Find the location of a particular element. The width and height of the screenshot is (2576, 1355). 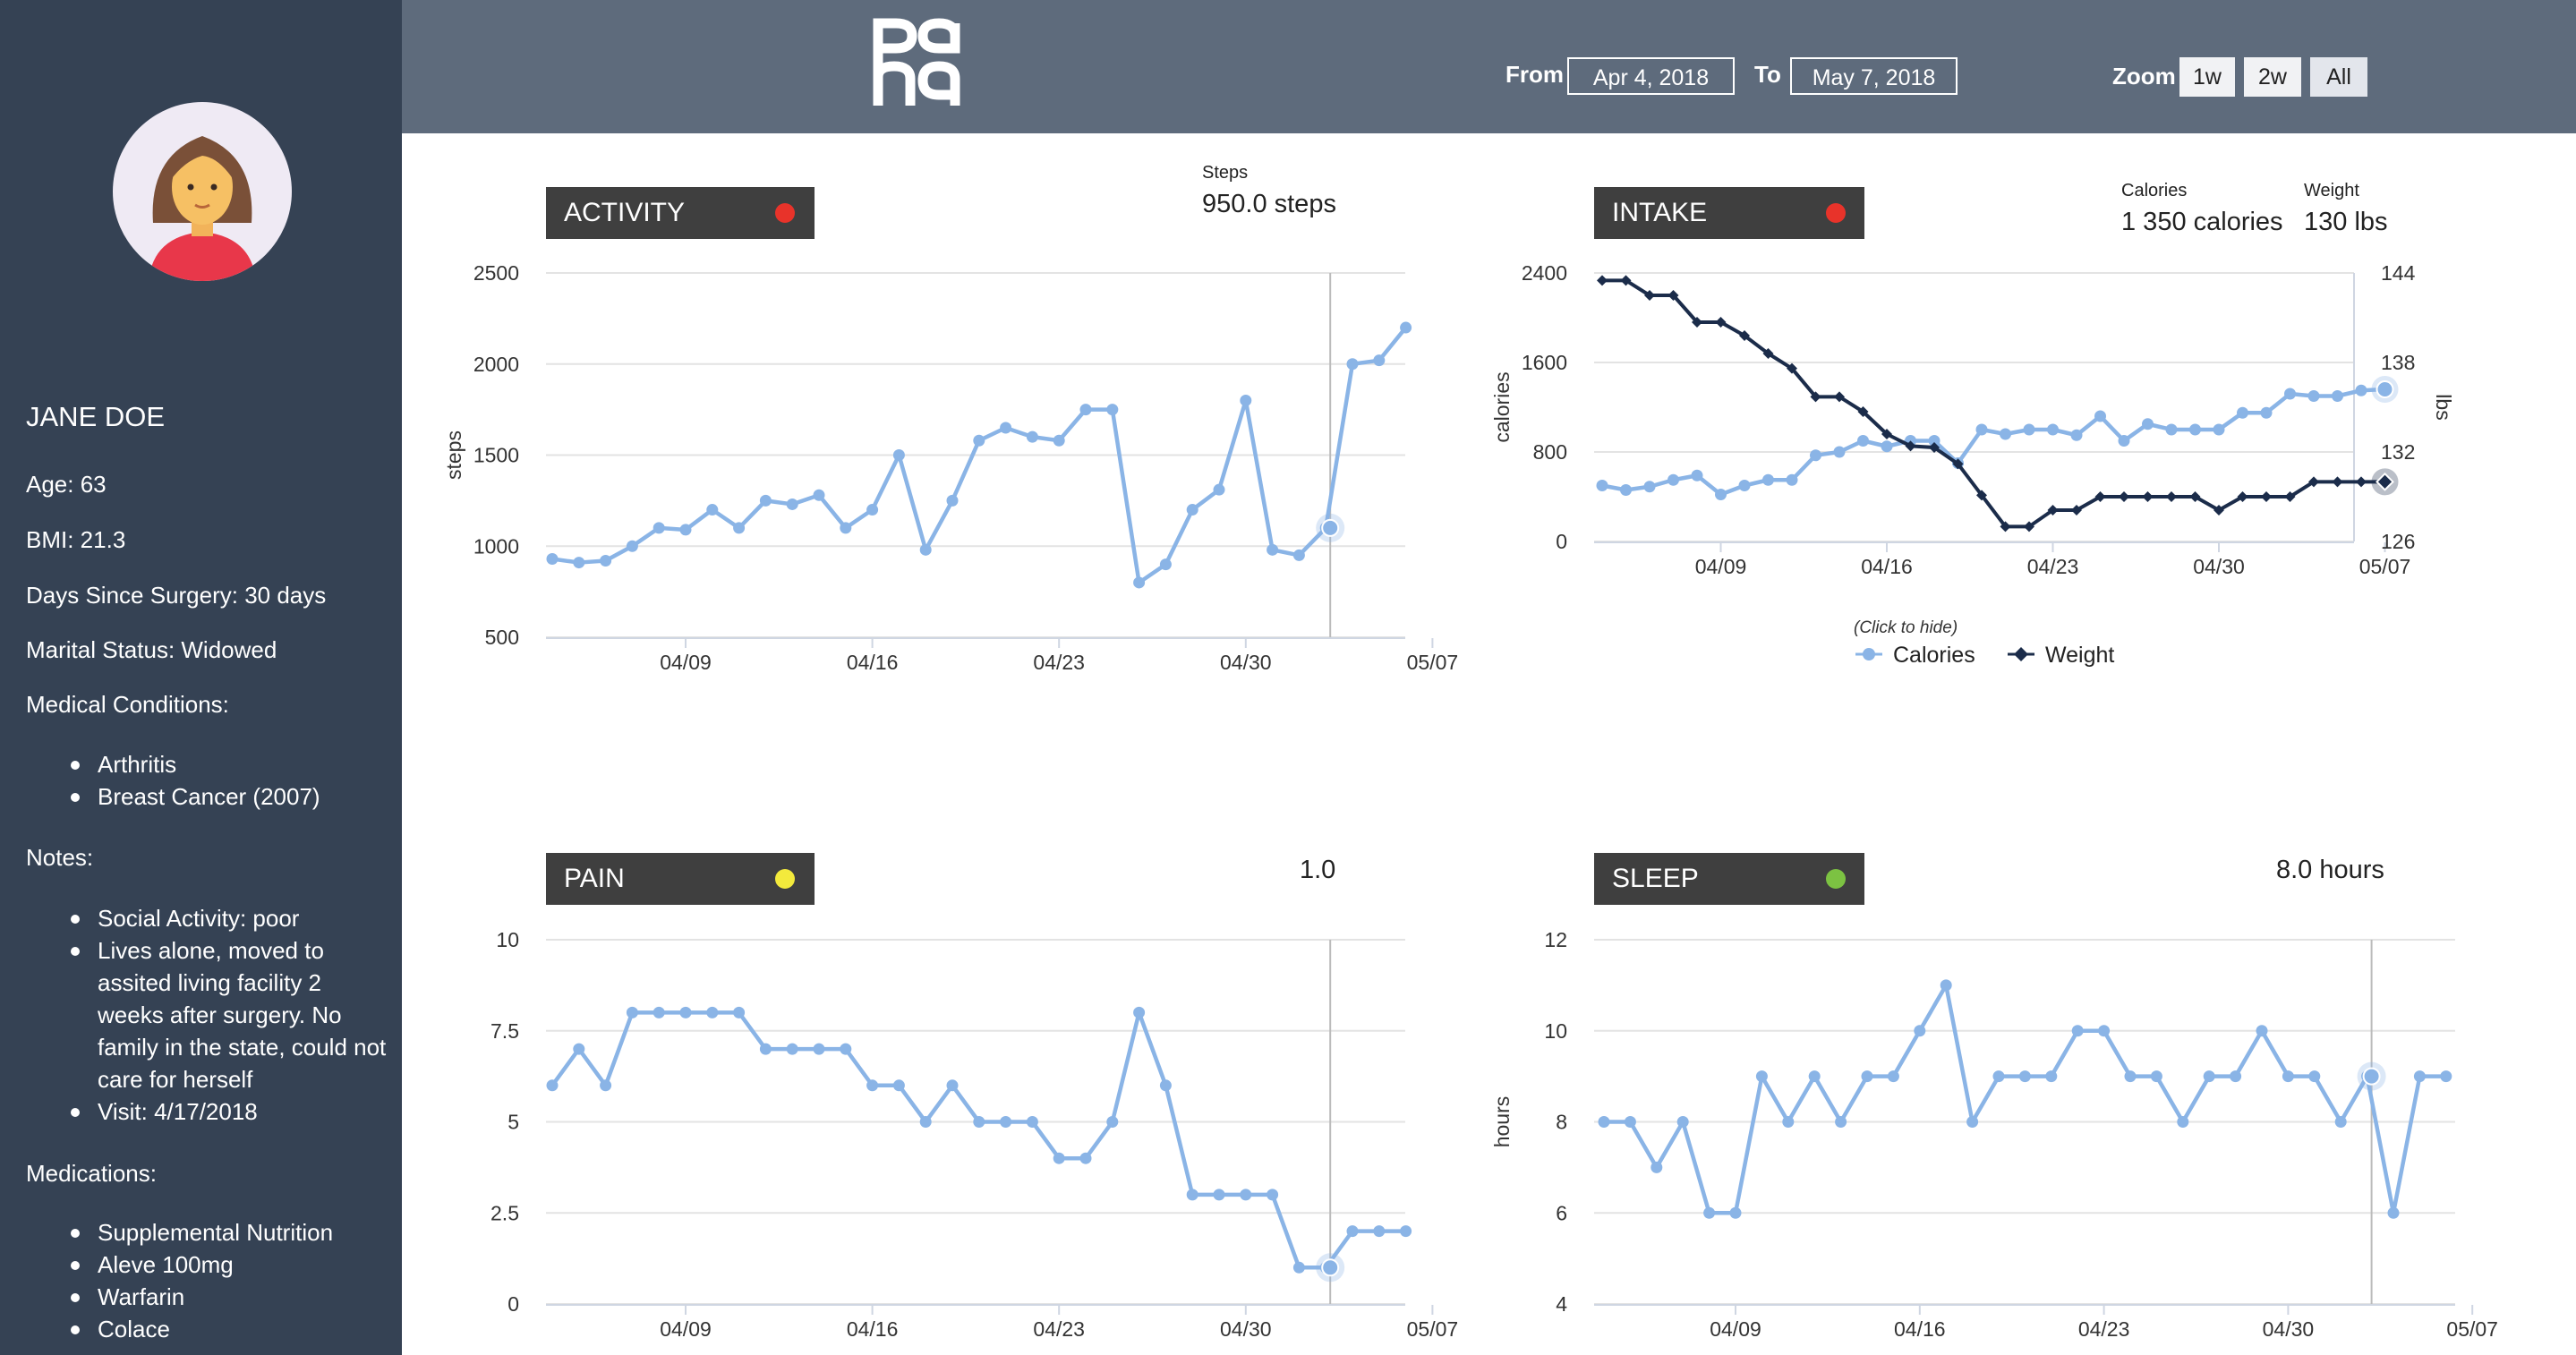

sleep-x-tick-label: 04/16 is located at coordinates (1920, 1329).